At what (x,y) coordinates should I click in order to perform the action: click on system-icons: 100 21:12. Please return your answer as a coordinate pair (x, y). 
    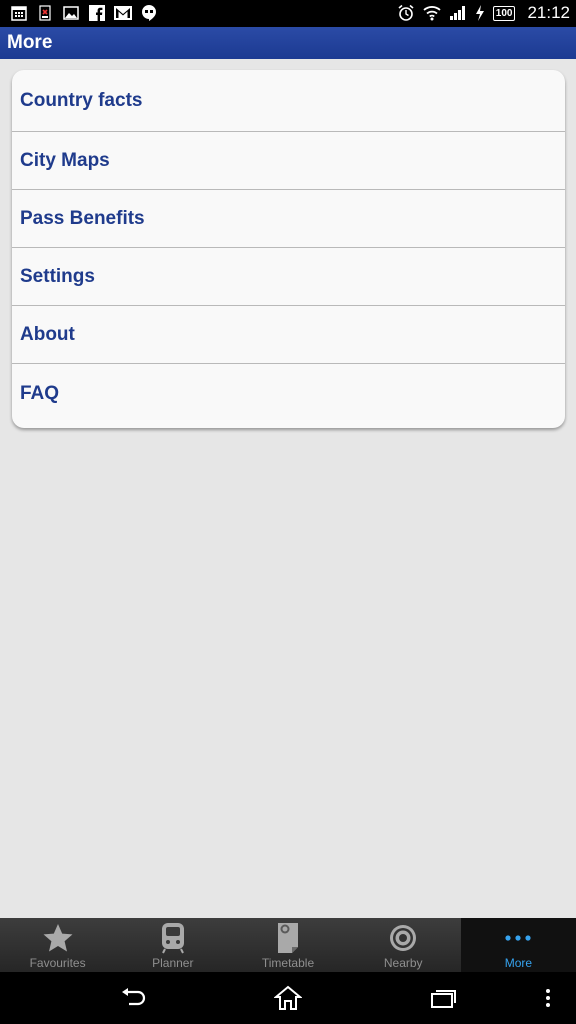
    Looking at the image, I should click on (483, 13).